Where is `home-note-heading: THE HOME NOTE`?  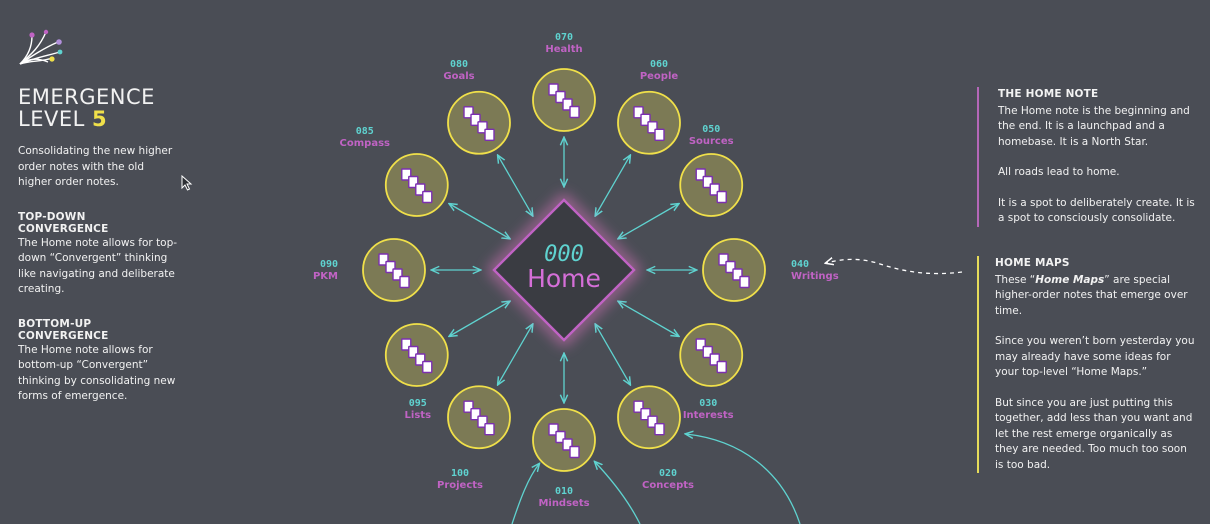 home-note-heading: THE HOME NOTE is located at coordinates (1048, 94).